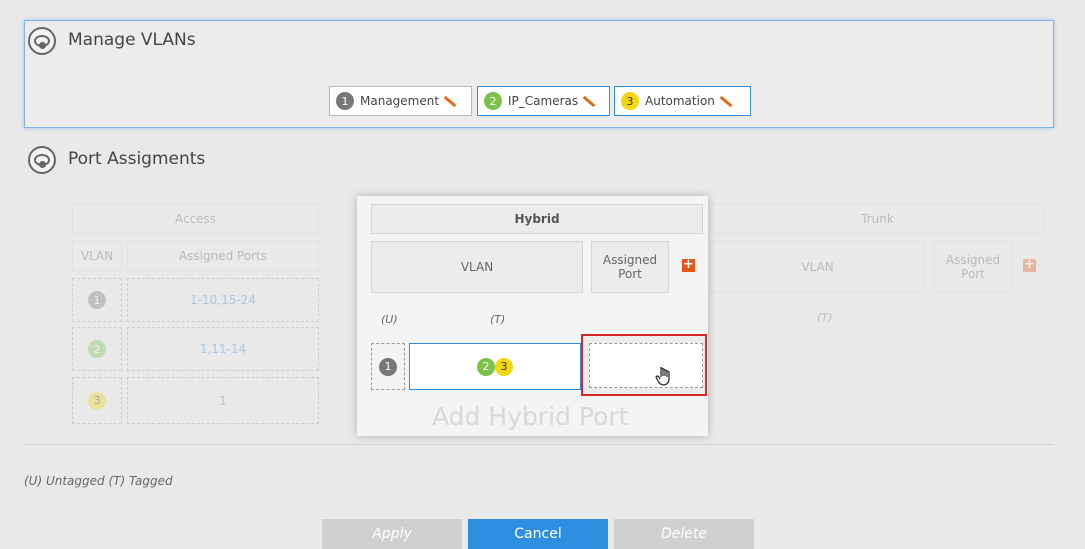  I want to click on hybrid-tagged-label: (T), so click(498, 319).